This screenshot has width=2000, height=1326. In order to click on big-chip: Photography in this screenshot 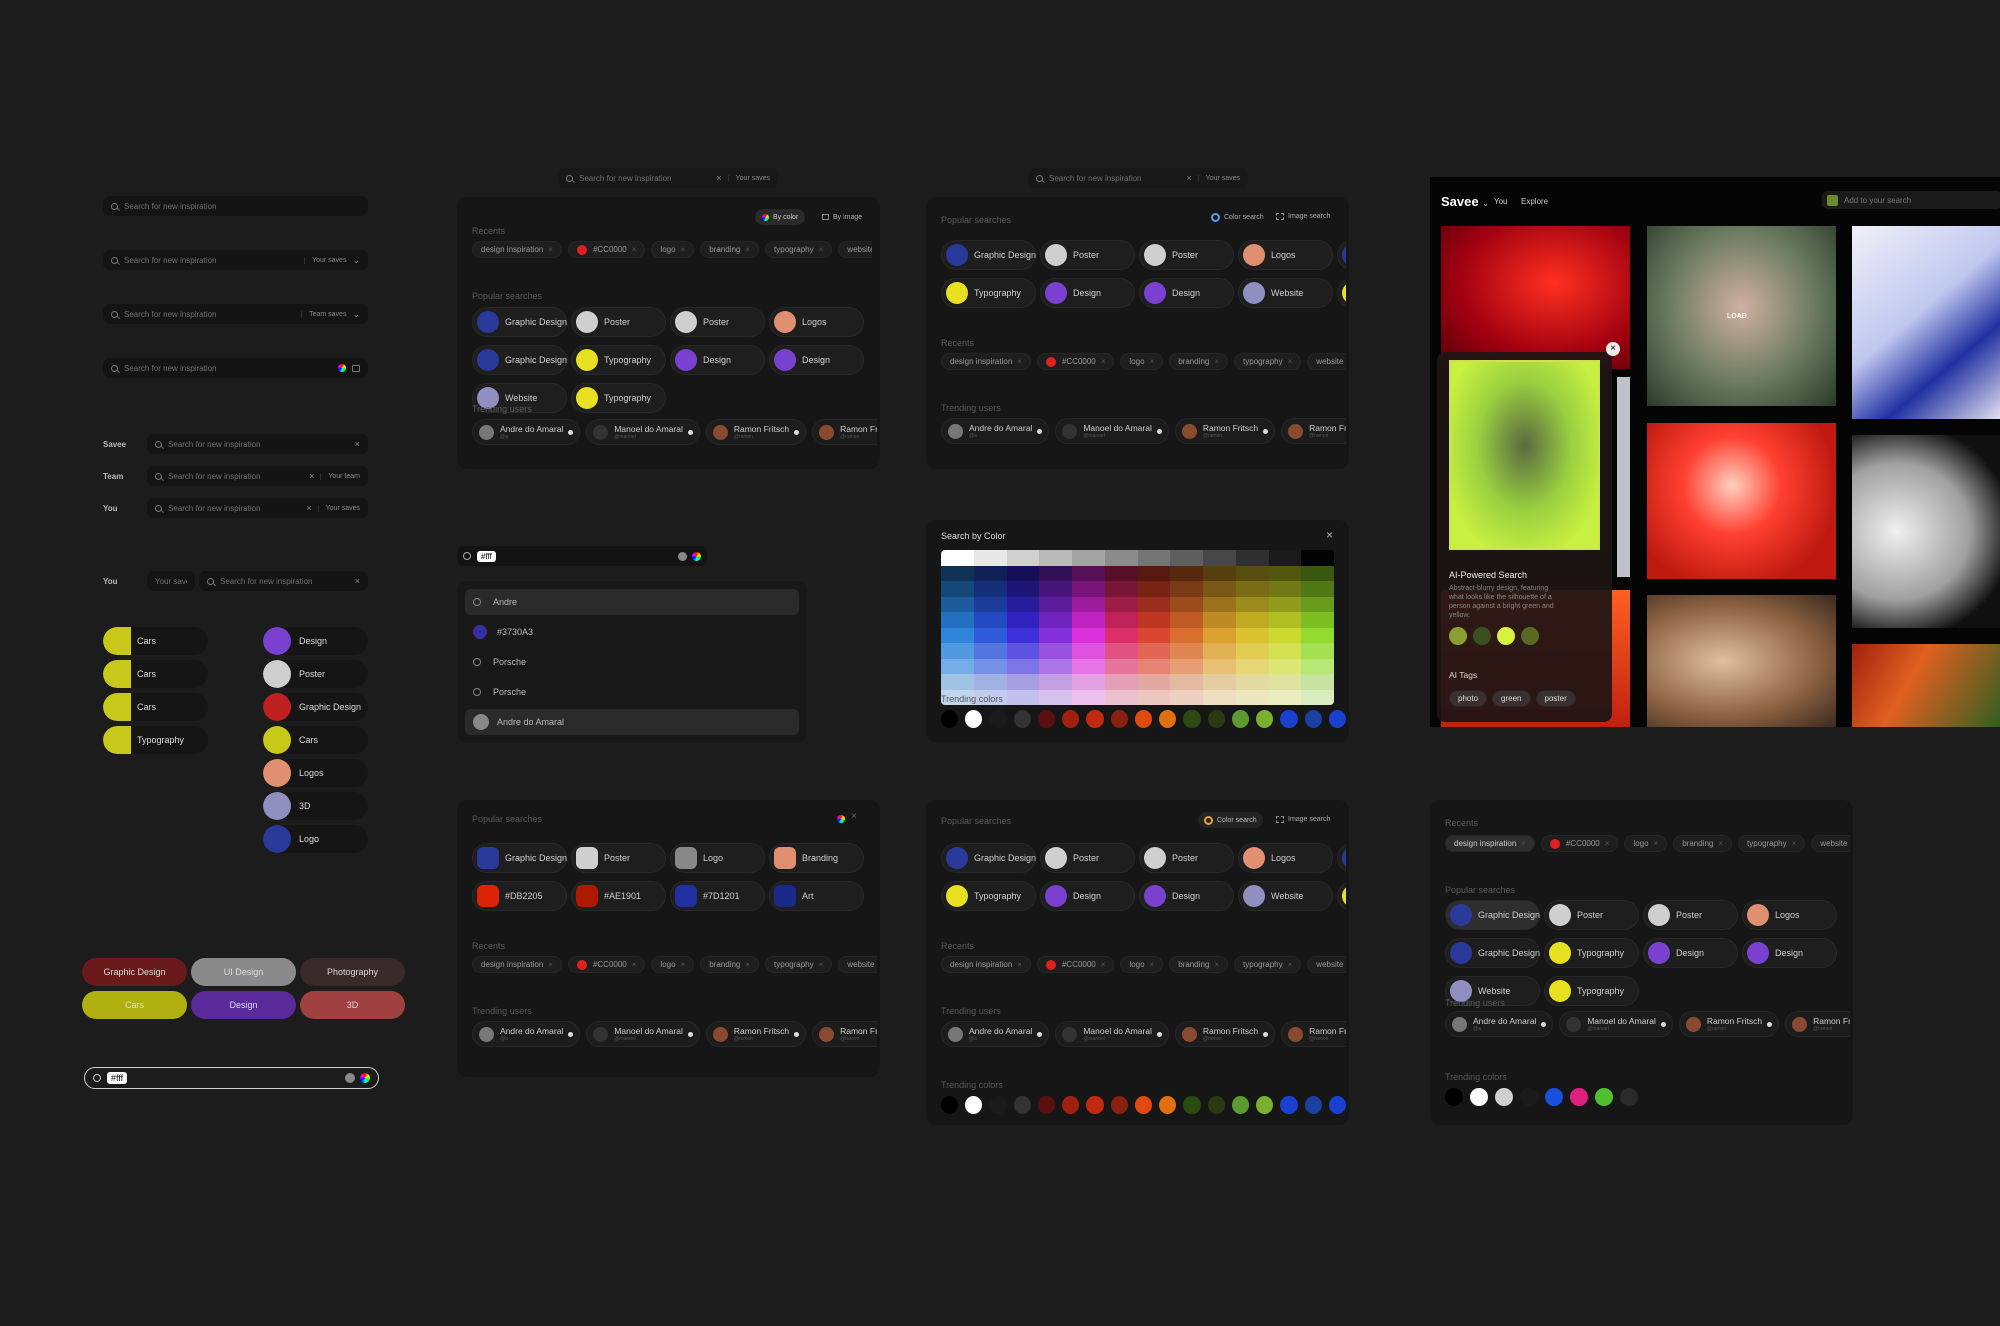, I will do `click(352, 972)`.